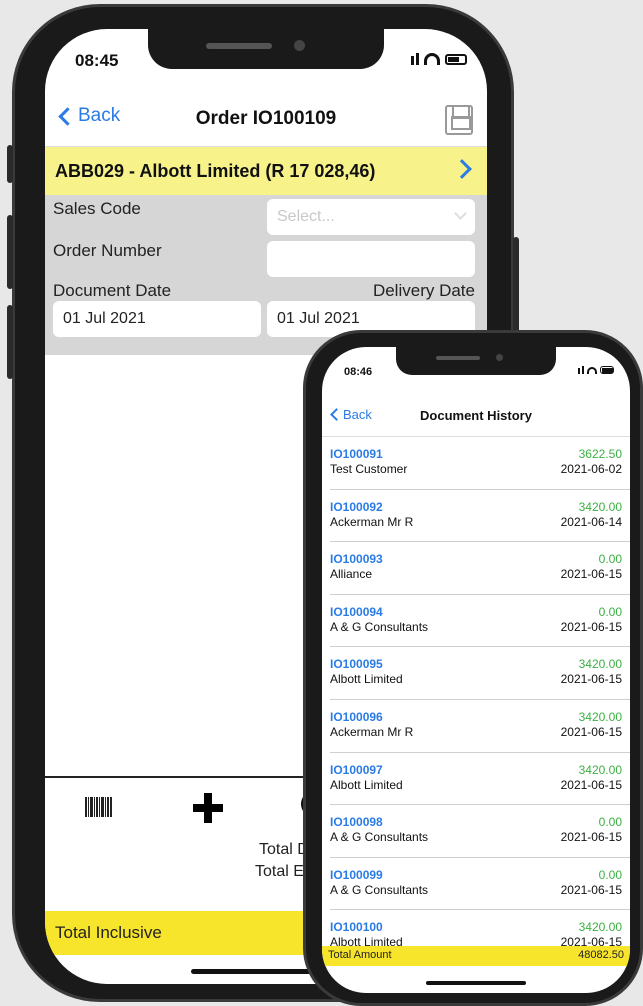  I want to click on speaker-grille, so click(239, 46).